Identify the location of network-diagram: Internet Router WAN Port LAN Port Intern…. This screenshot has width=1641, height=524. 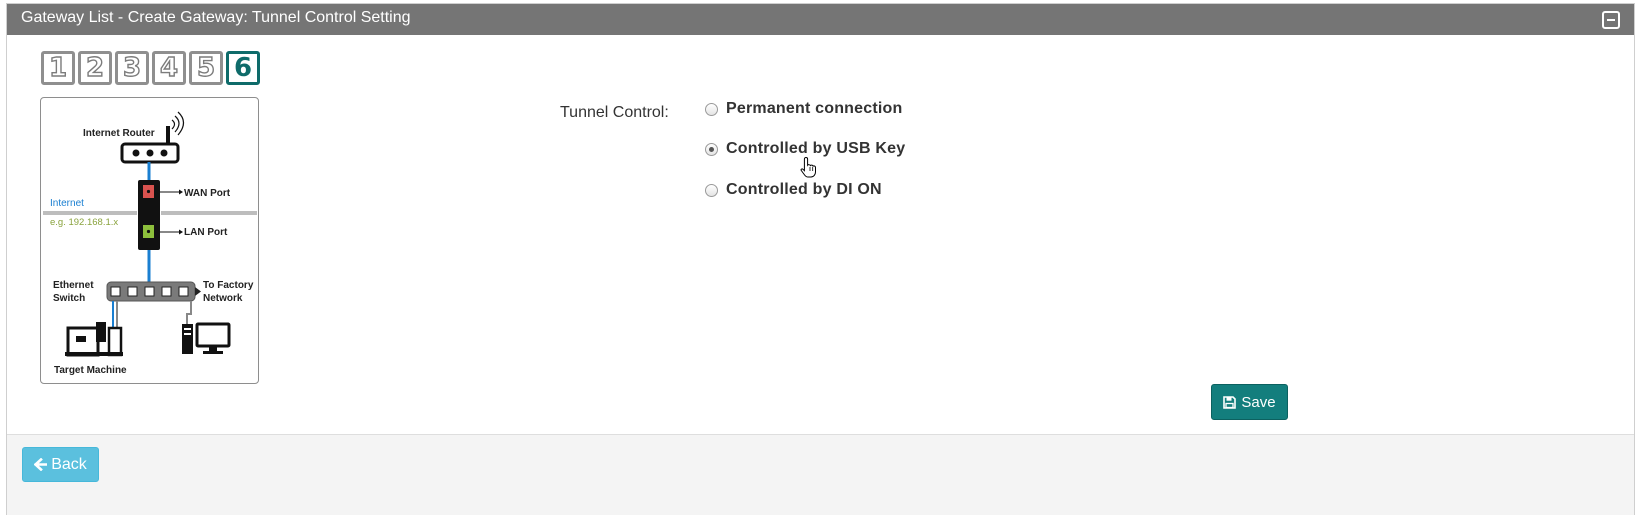
(149, 240).